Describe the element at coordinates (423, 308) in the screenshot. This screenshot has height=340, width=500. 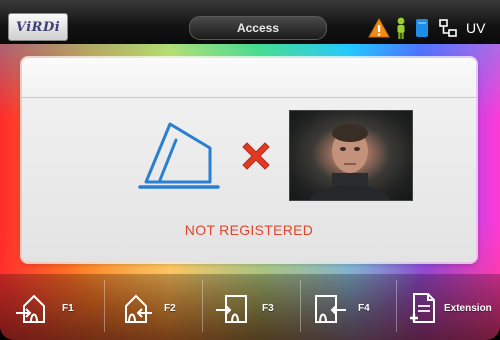
I see `document-add-icon` at that location.